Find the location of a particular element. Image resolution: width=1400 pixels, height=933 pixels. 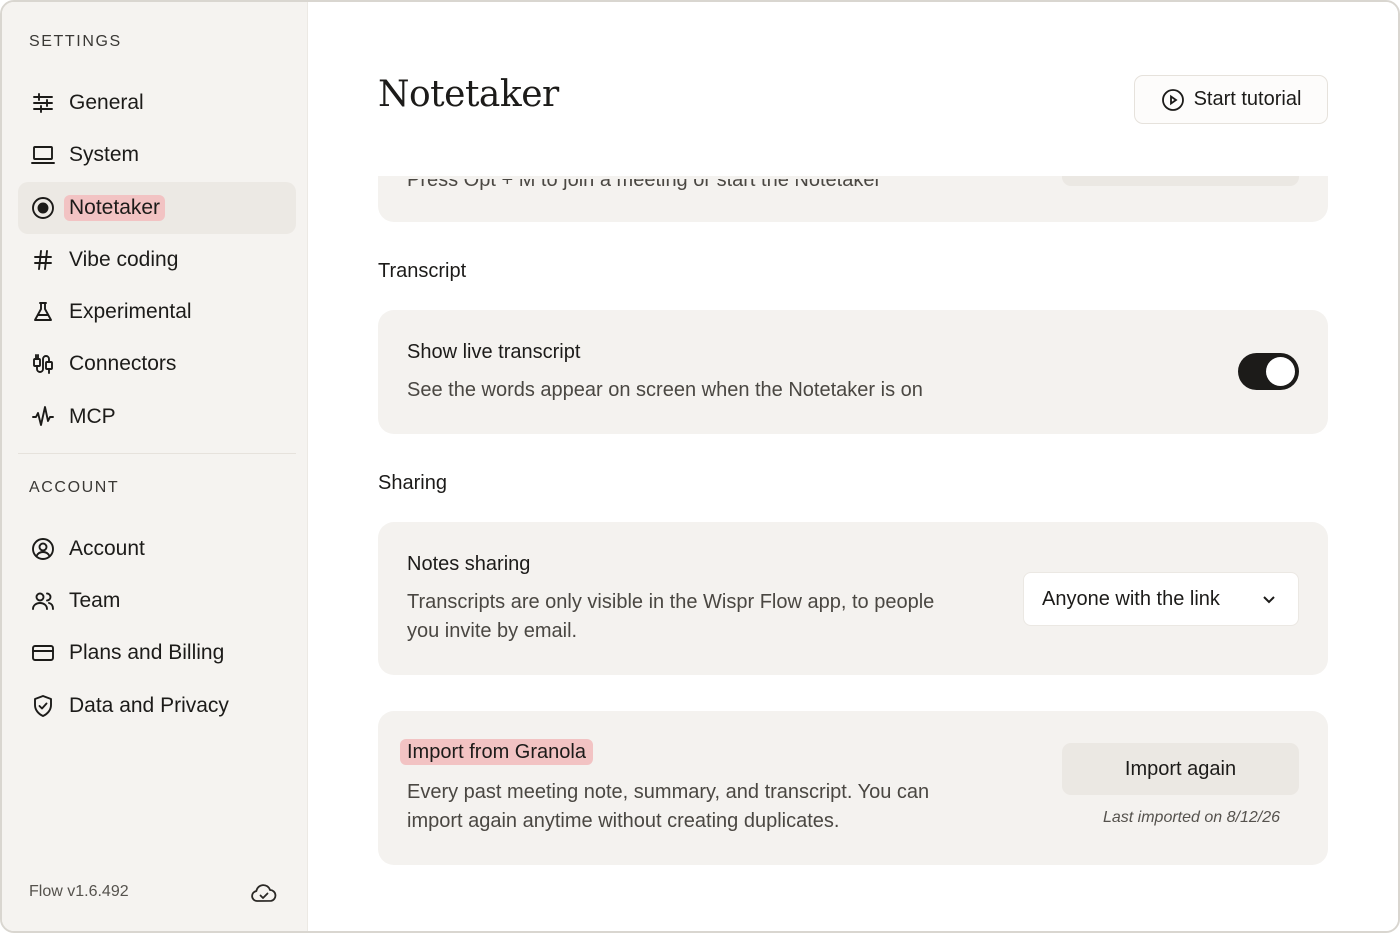

cloud-check-icon is located at coordinates (264, 893).